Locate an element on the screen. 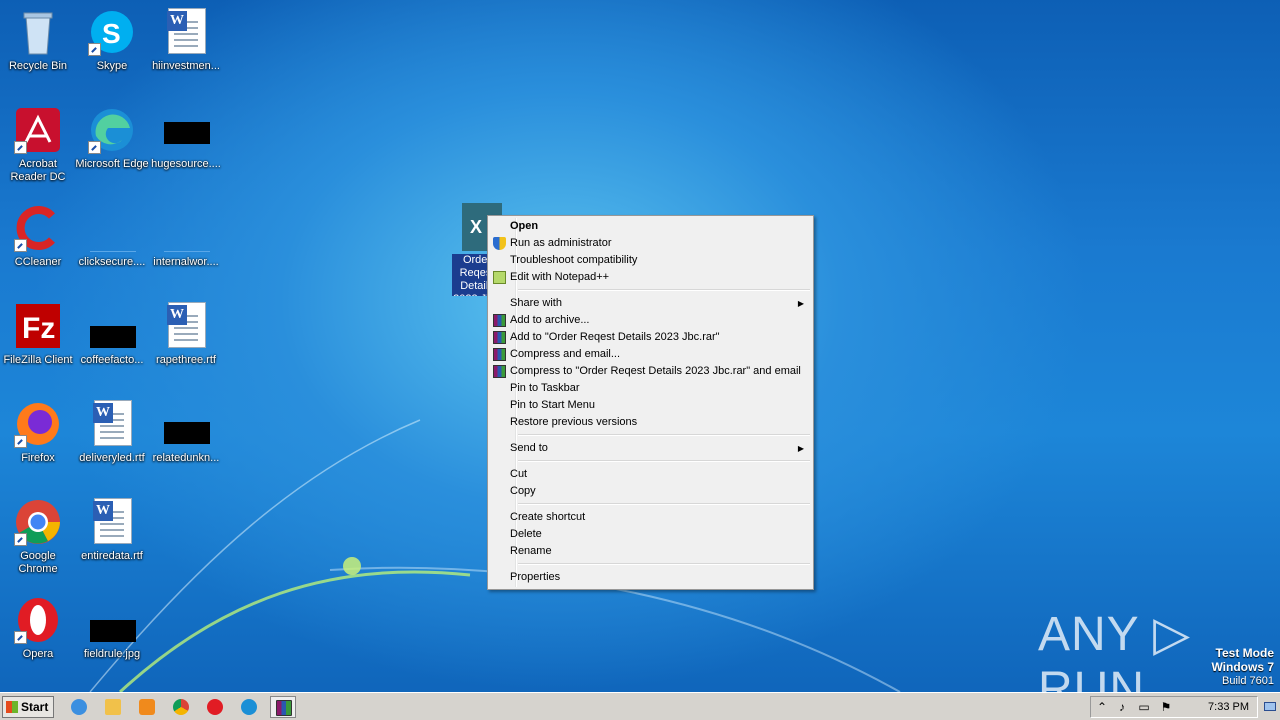 This screenshot has height=720, width=1280. svg-text: Fz is located at coordinates (38, 328).